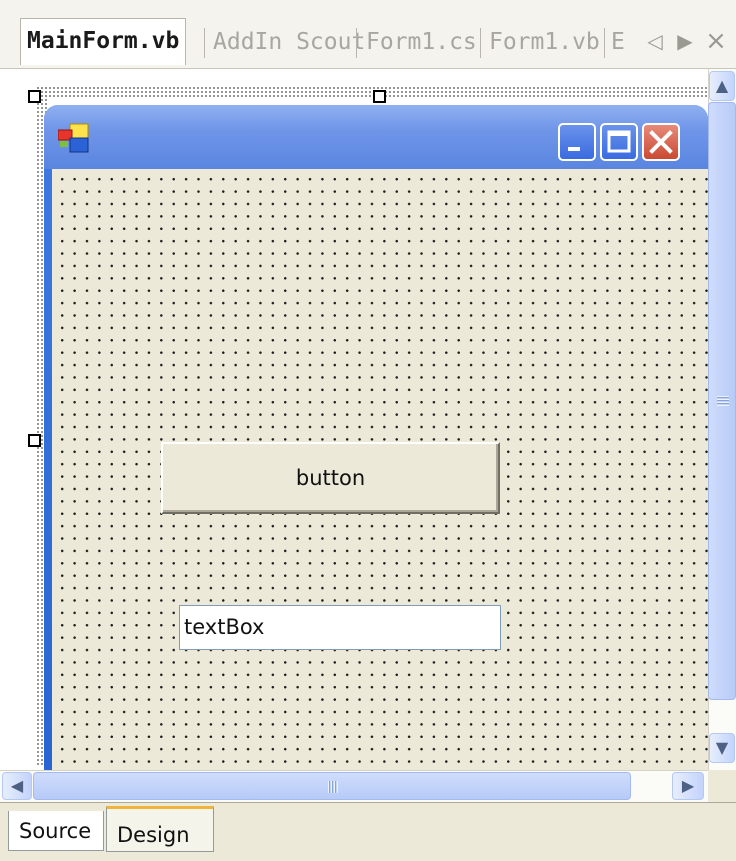 The width and height of the screenshot is (736, 861). I want to click on scroll-down-icon: ▼, so click(722, 748).